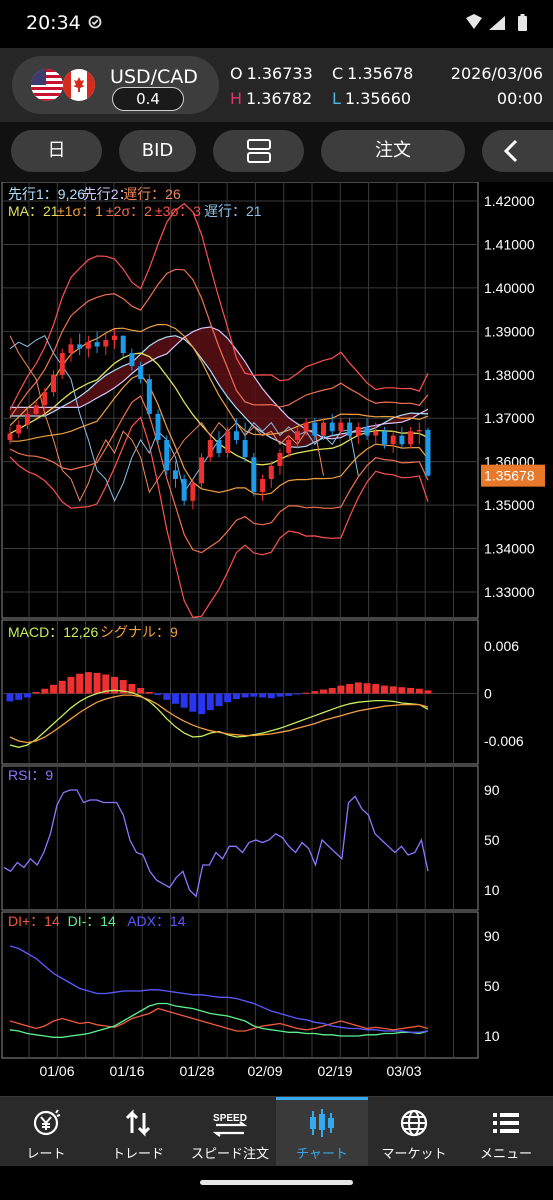 The height and width of the screenshot is (1200, 553). I want to click on status-time: 20:34, so click(53, 23).